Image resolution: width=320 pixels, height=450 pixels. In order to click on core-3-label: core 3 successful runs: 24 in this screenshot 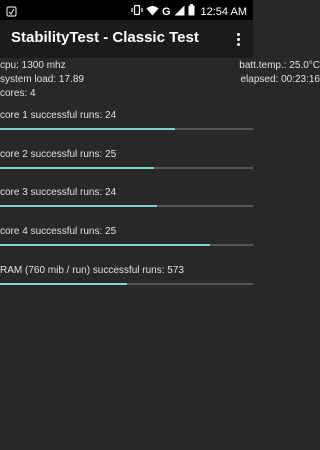, I will do `click(58, 192)`.